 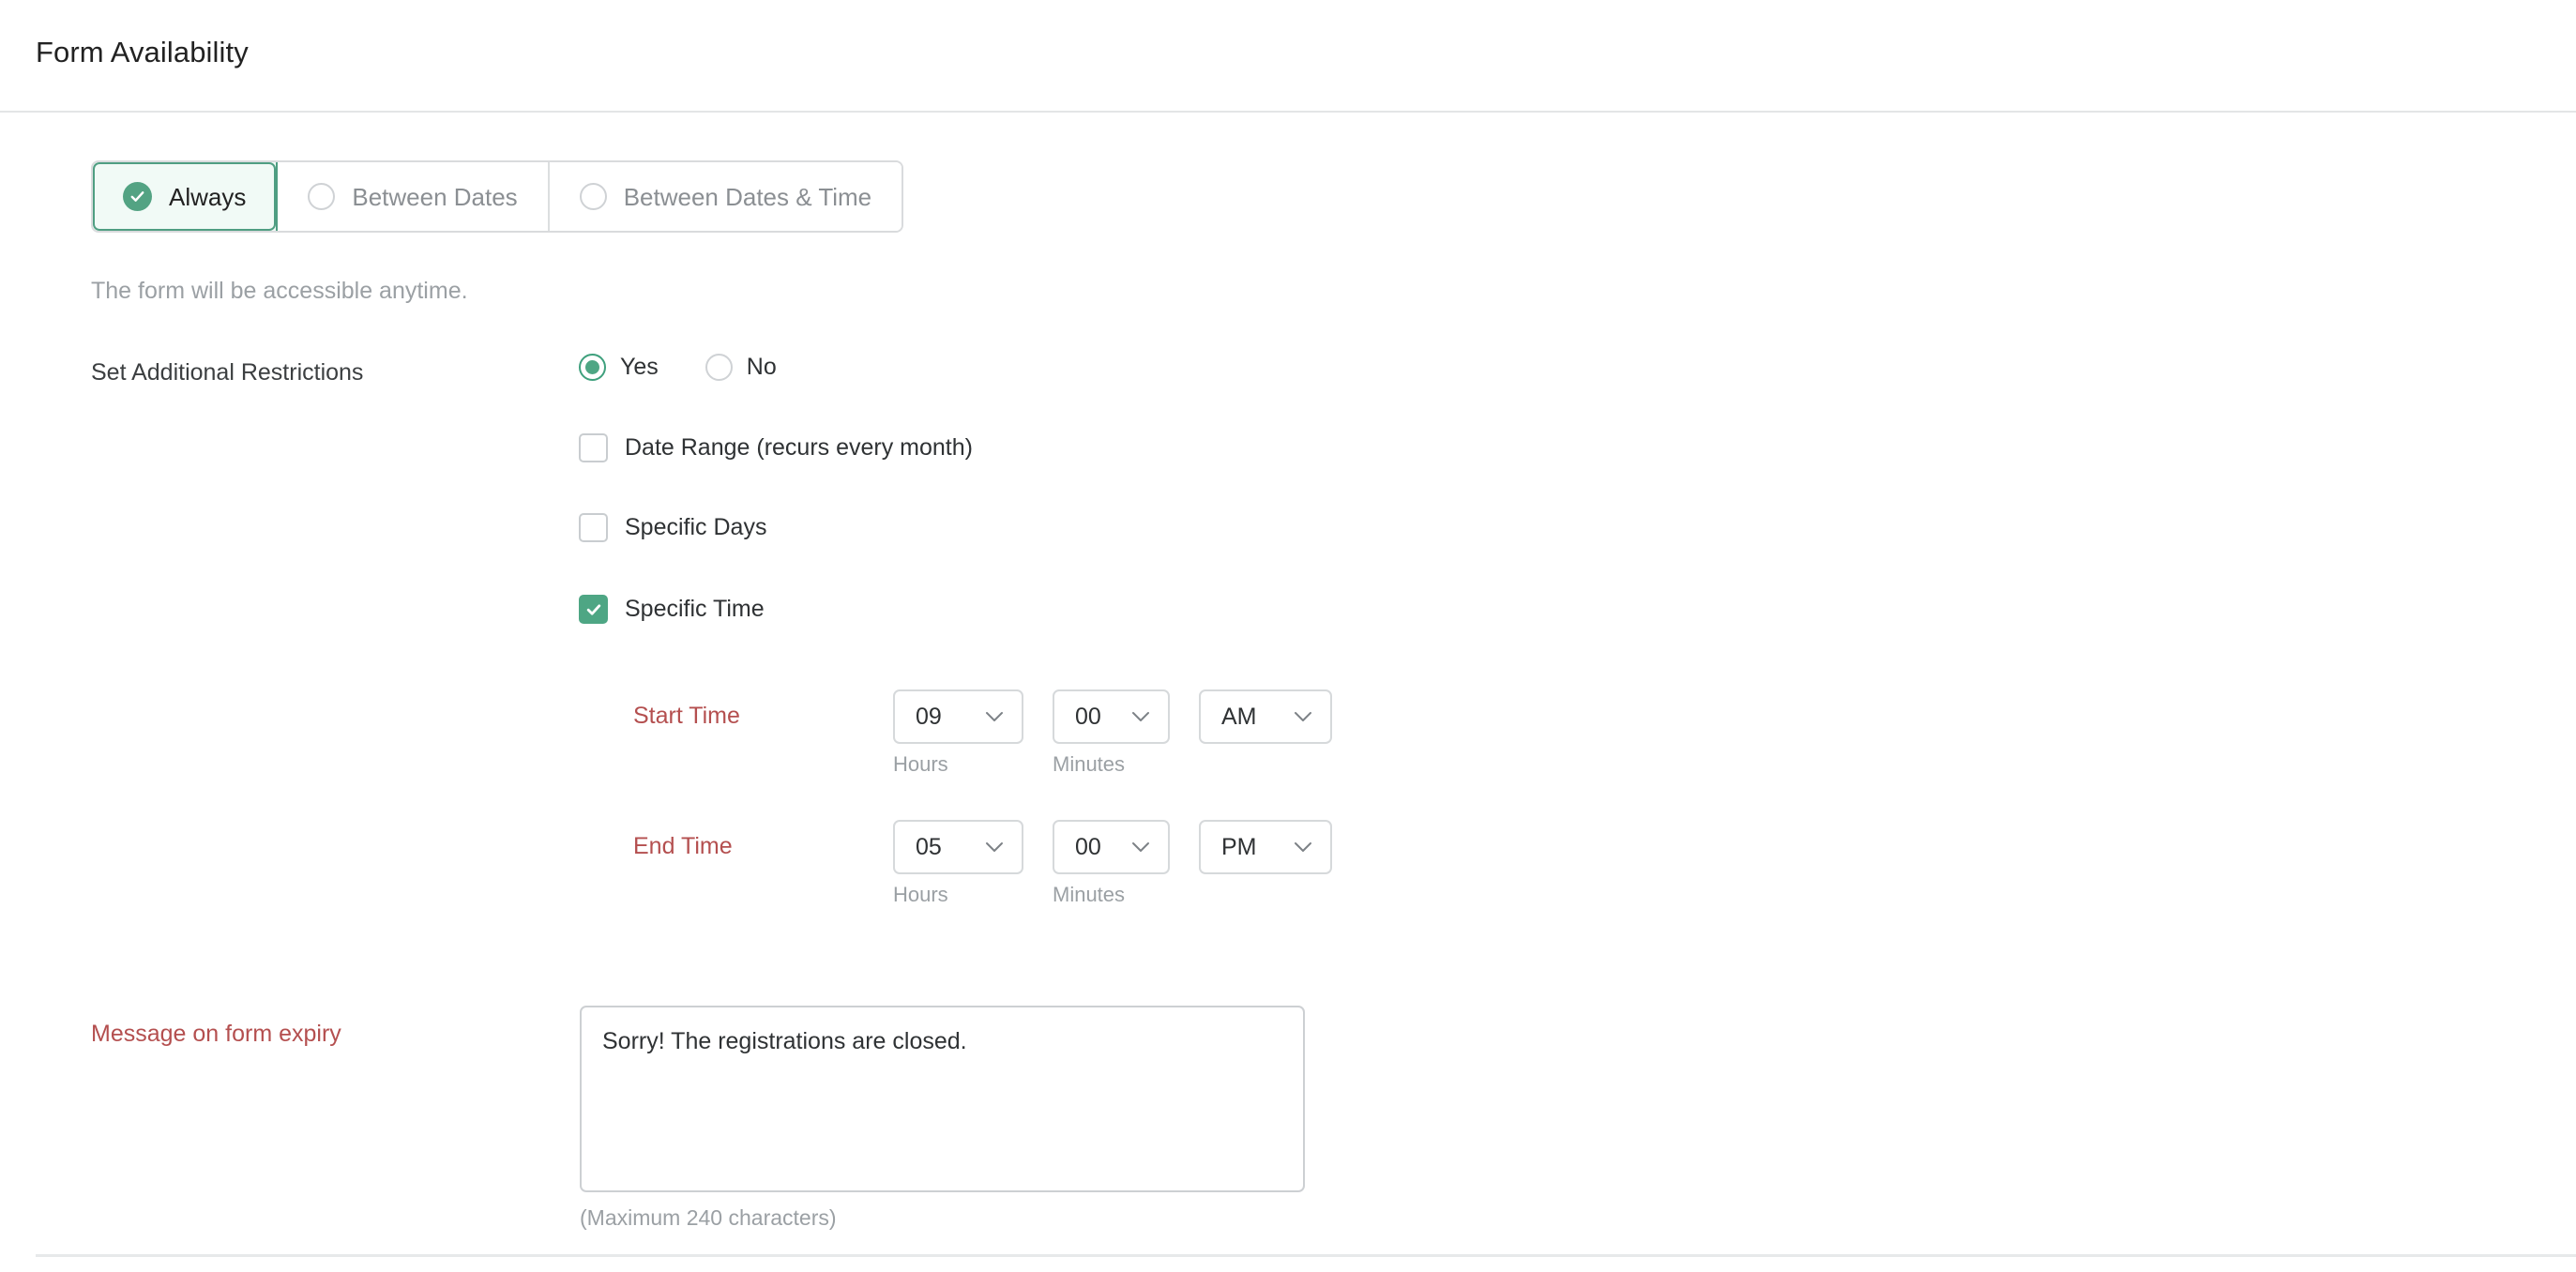 I want to click on start-time-row: Start Time 09 Hours 00 Minutes AM, so click(x=983, y=732).